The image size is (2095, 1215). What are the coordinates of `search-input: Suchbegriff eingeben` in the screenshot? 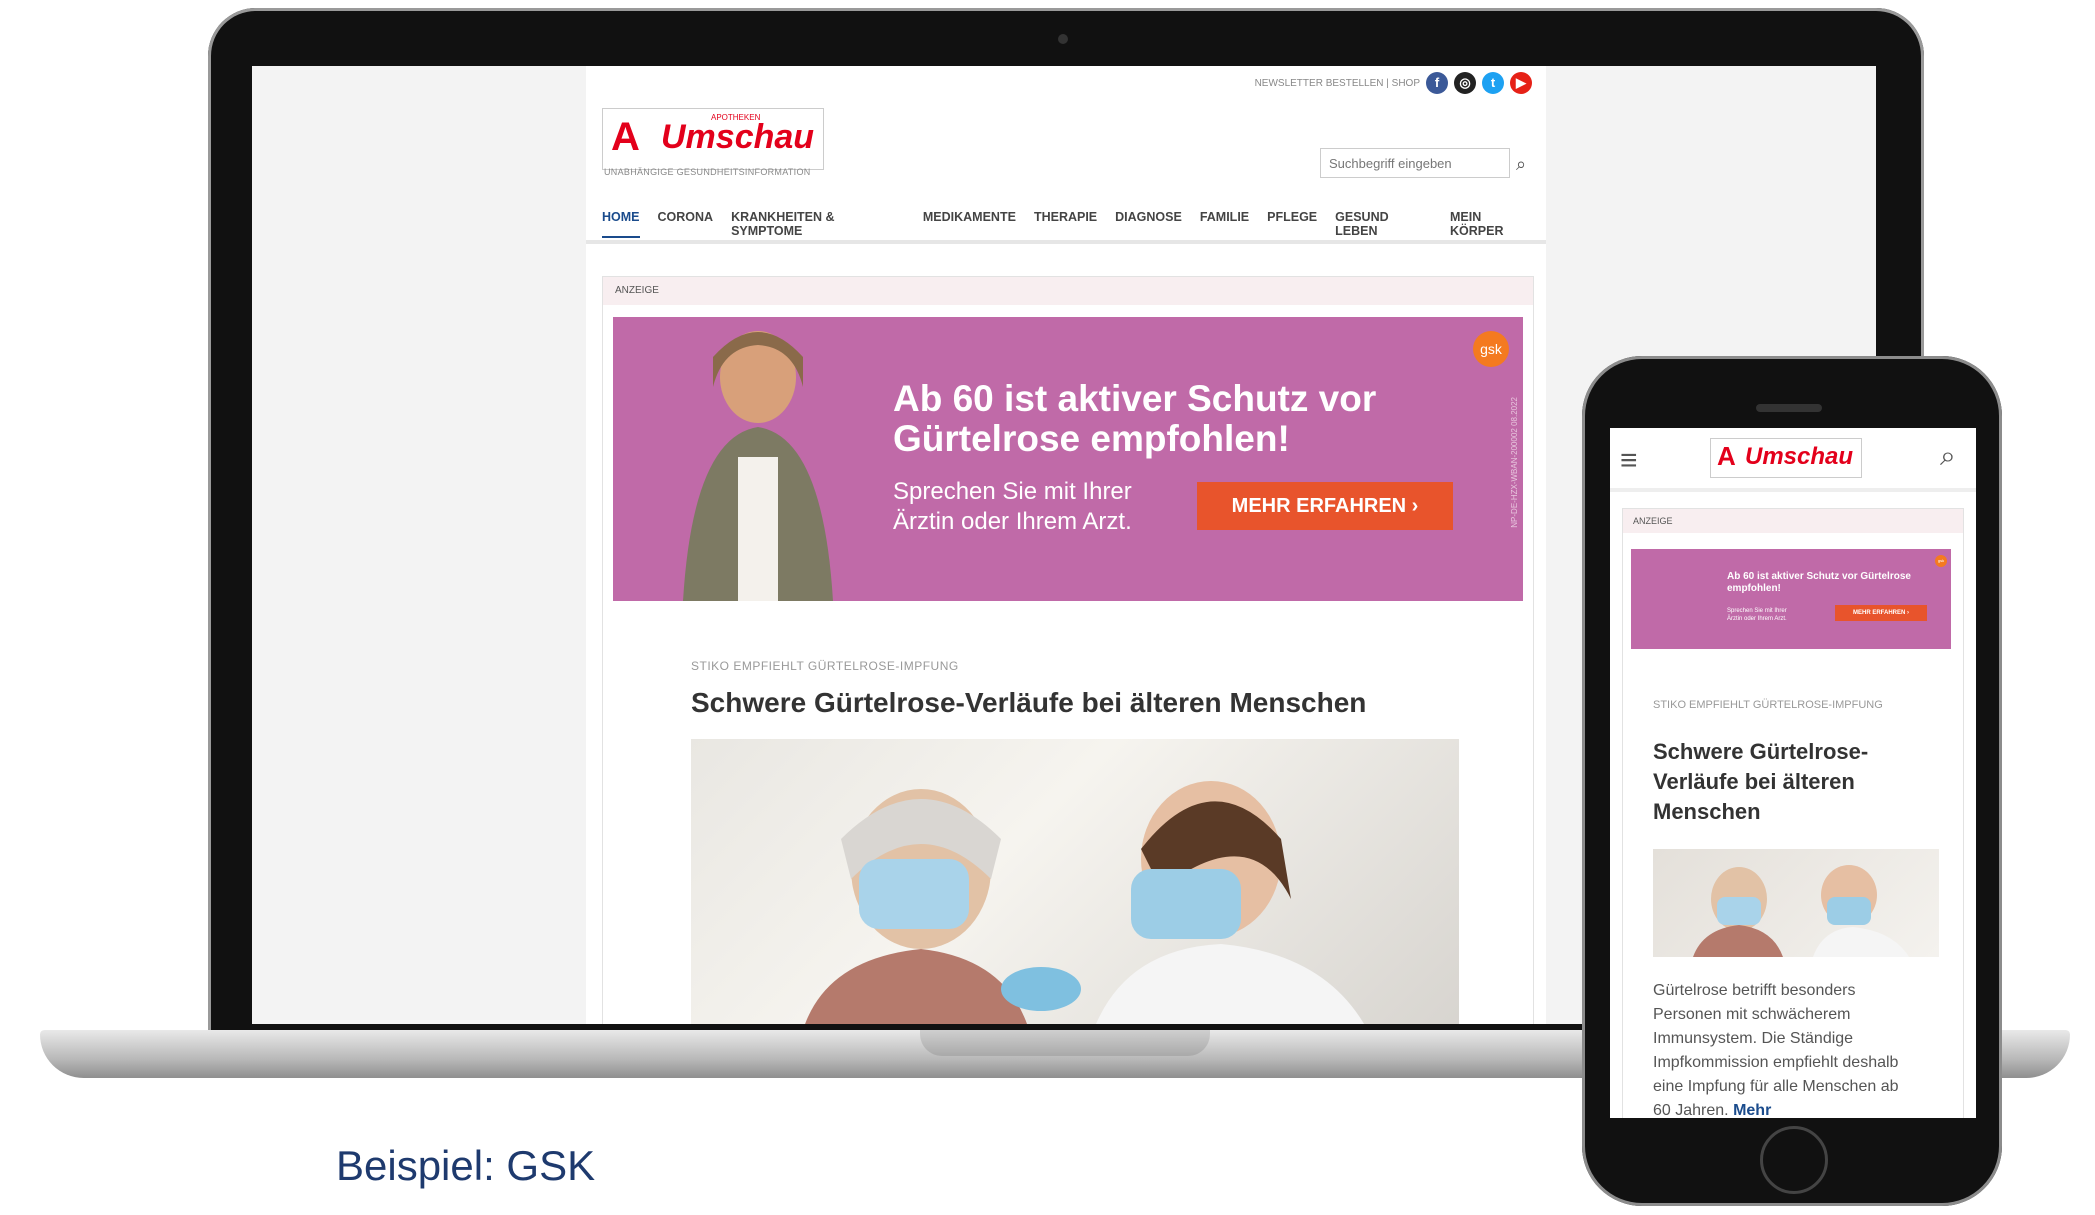 It's located at (1415, 163).